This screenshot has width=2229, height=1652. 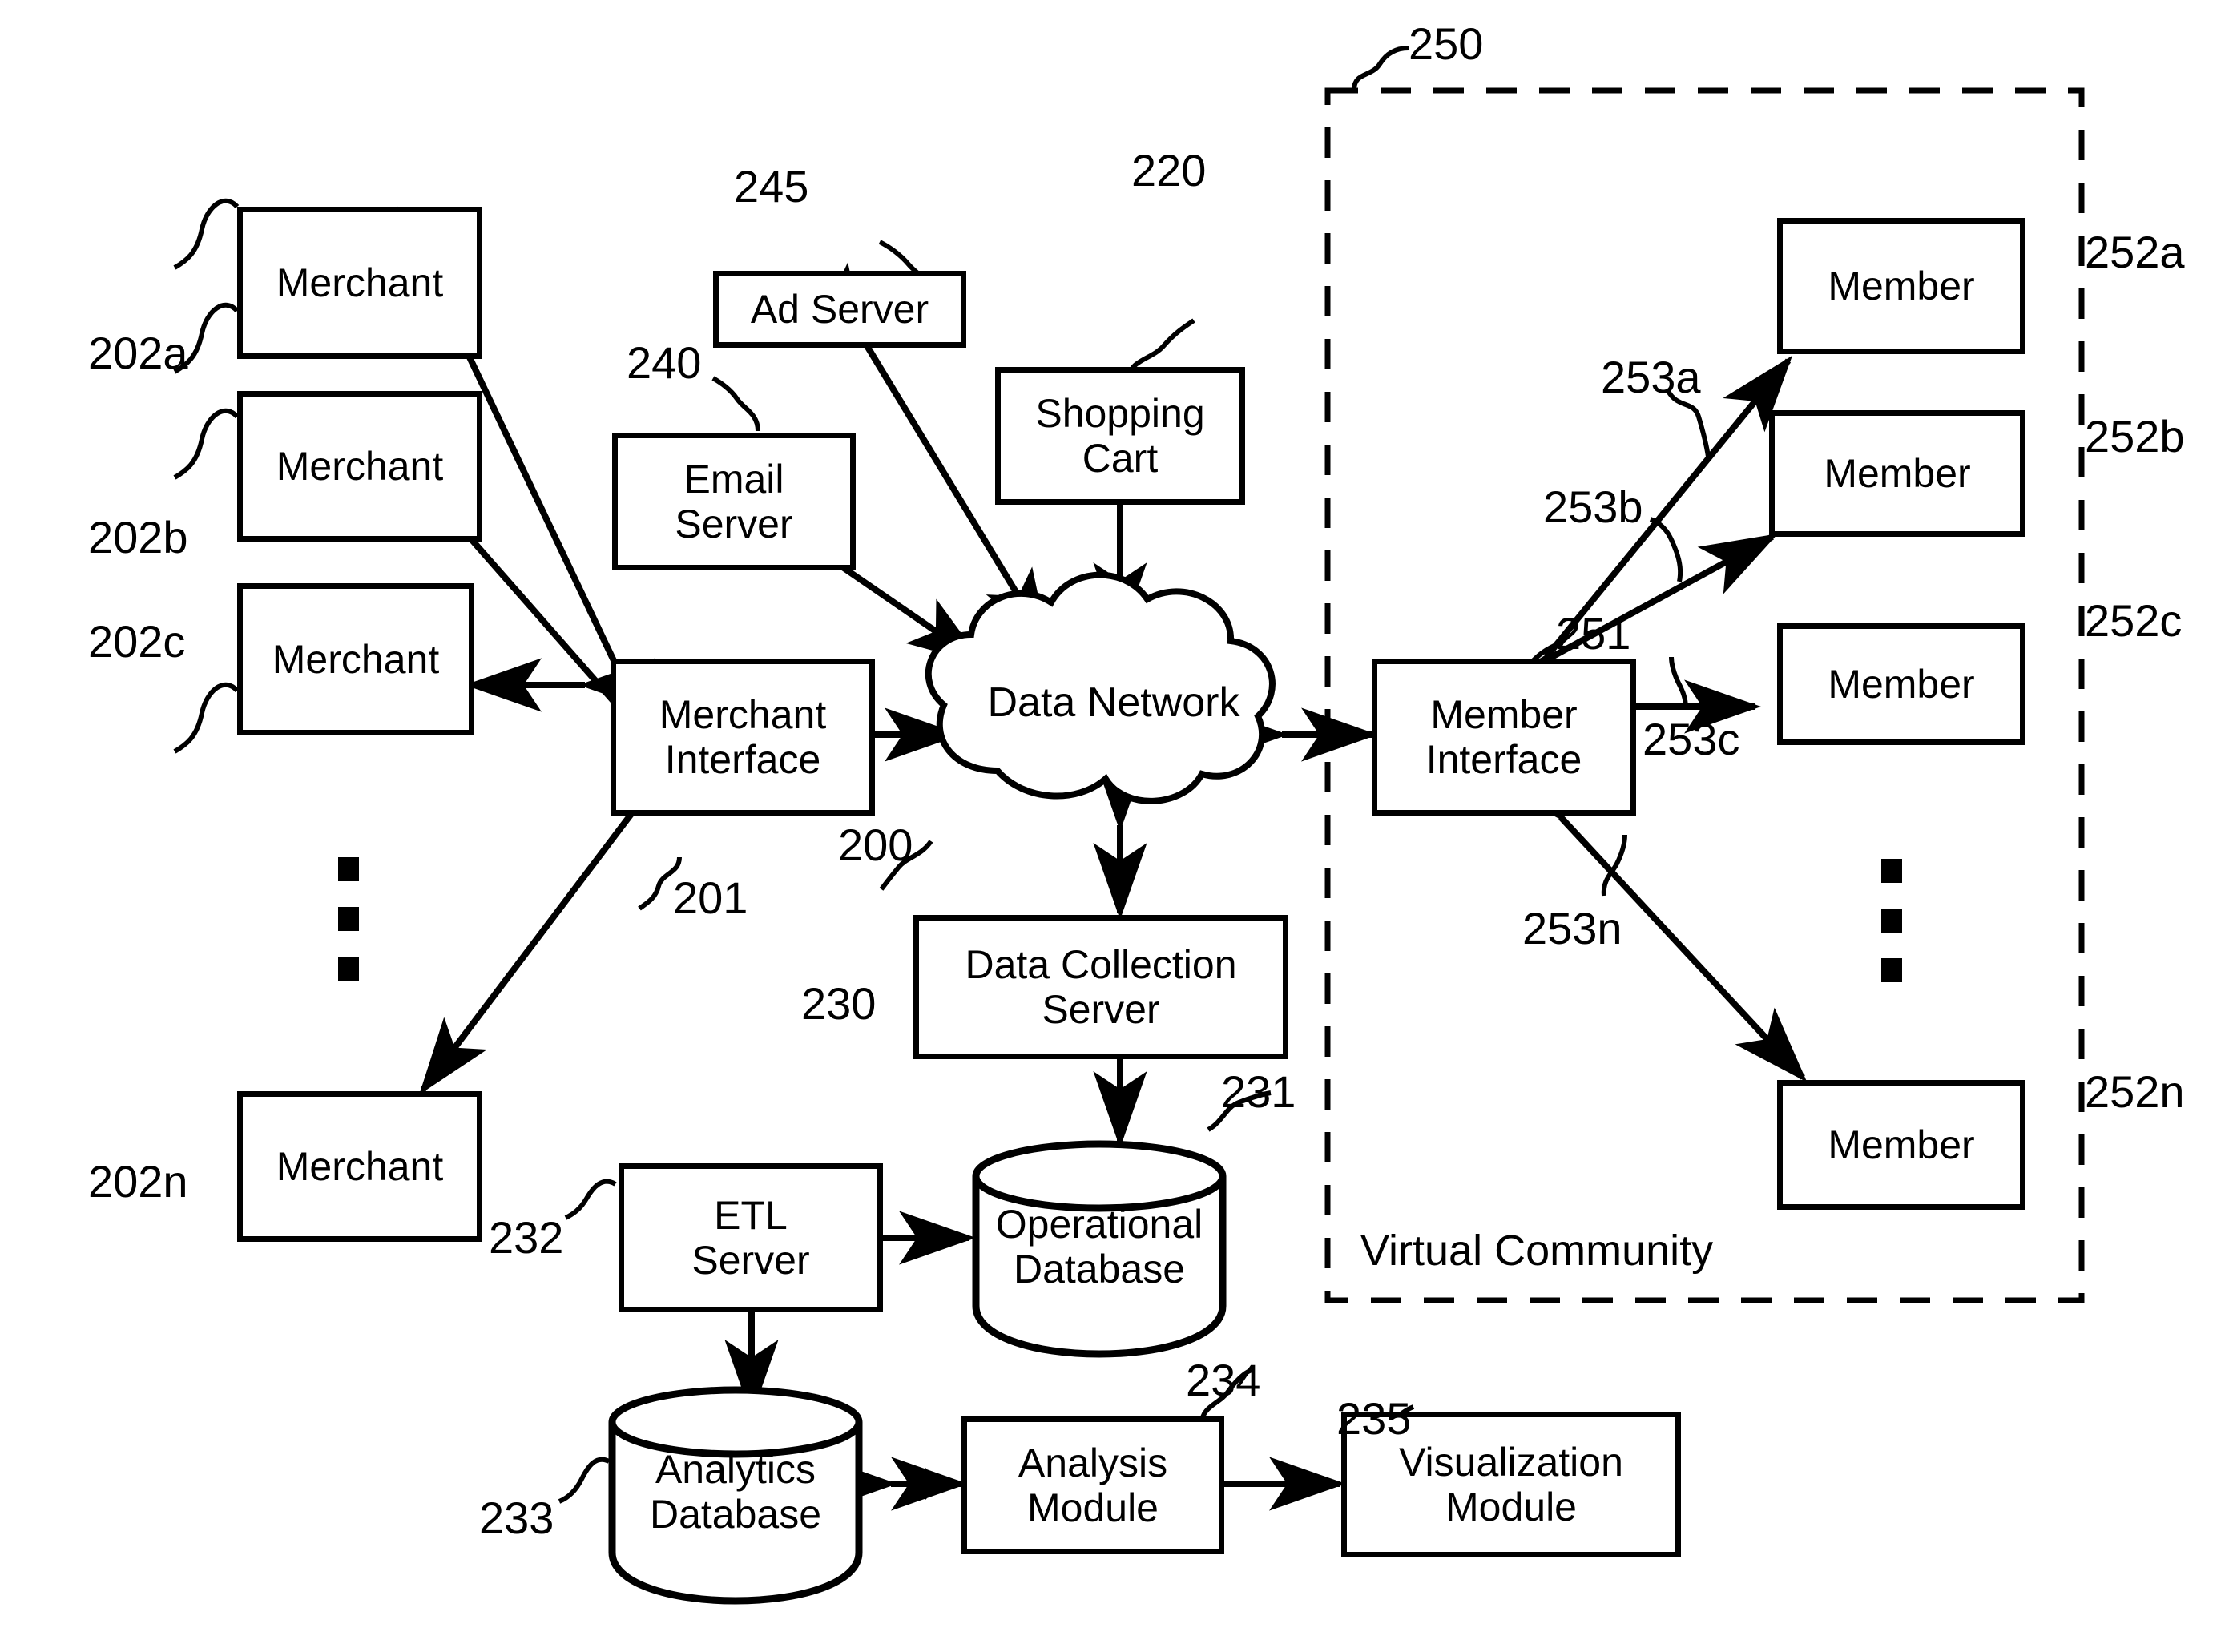 I want to click on node-shopping-cart: Shopping Cart, so click(x=1120, y=436).